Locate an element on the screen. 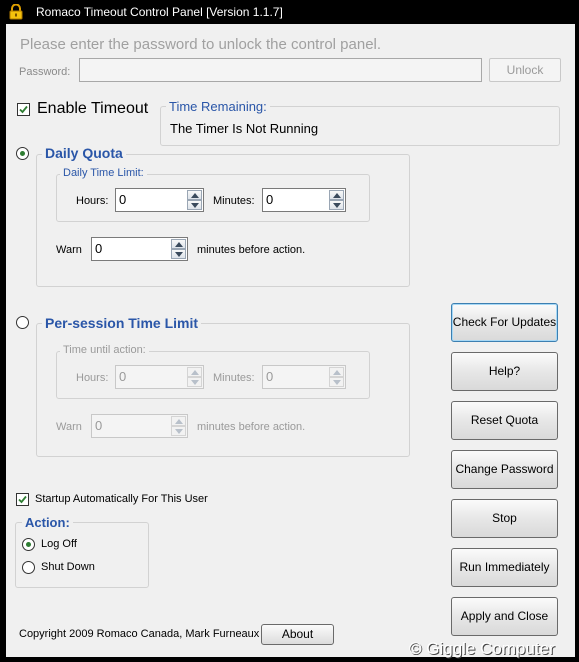  time-remaining-value: The Timer Is Not Running is located at coordinates (244, 128).